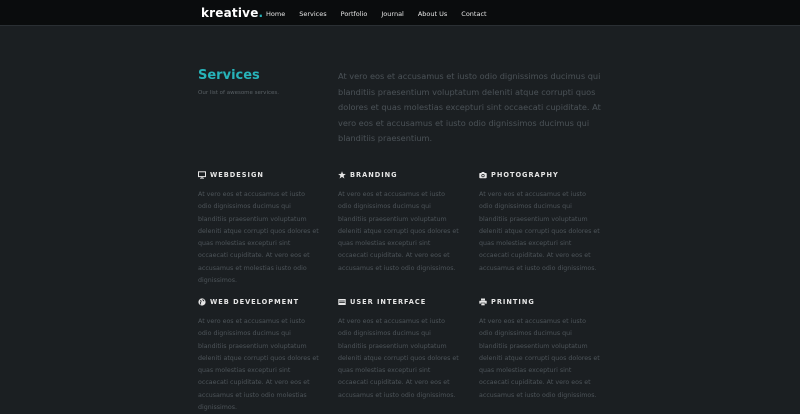 The width and height of the screenshot is (800, 414). What do you see at coordinates (202, 175) in the screenshot?
I see `monitor-icon` at bounding box center [202, 175].